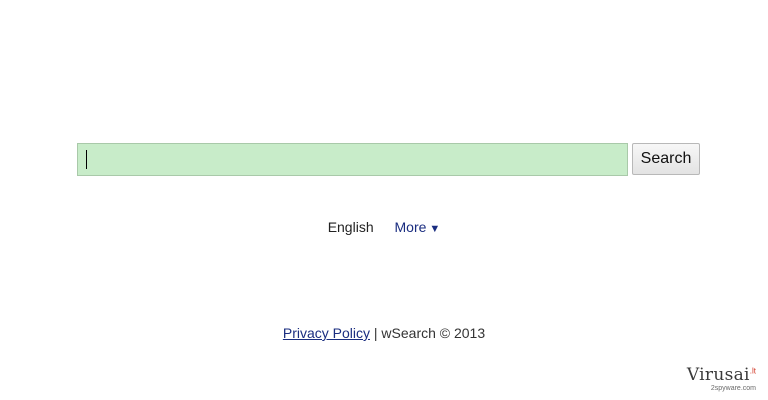 This screenshot has height=400, width=768. I want to click on watermark-subtext: 2spyware.com, so click(733, 388).